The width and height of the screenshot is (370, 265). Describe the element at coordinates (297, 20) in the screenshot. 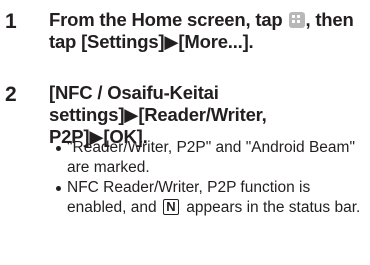

I see `apps-grid-icon` at that location.